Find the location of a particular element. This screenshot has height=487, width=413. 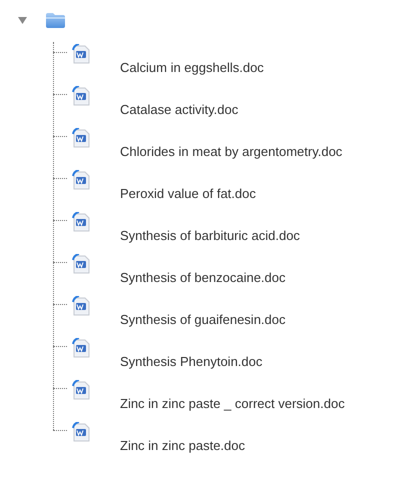

file-name: Synthesis Phenytoin.doc is located at coordinates (191, 366).